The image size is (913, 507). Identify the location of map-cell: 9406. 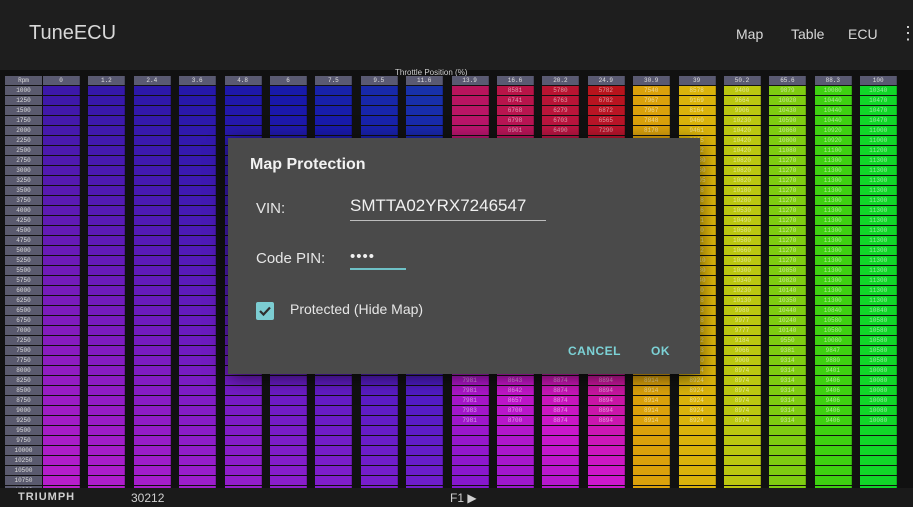
(833, 410).